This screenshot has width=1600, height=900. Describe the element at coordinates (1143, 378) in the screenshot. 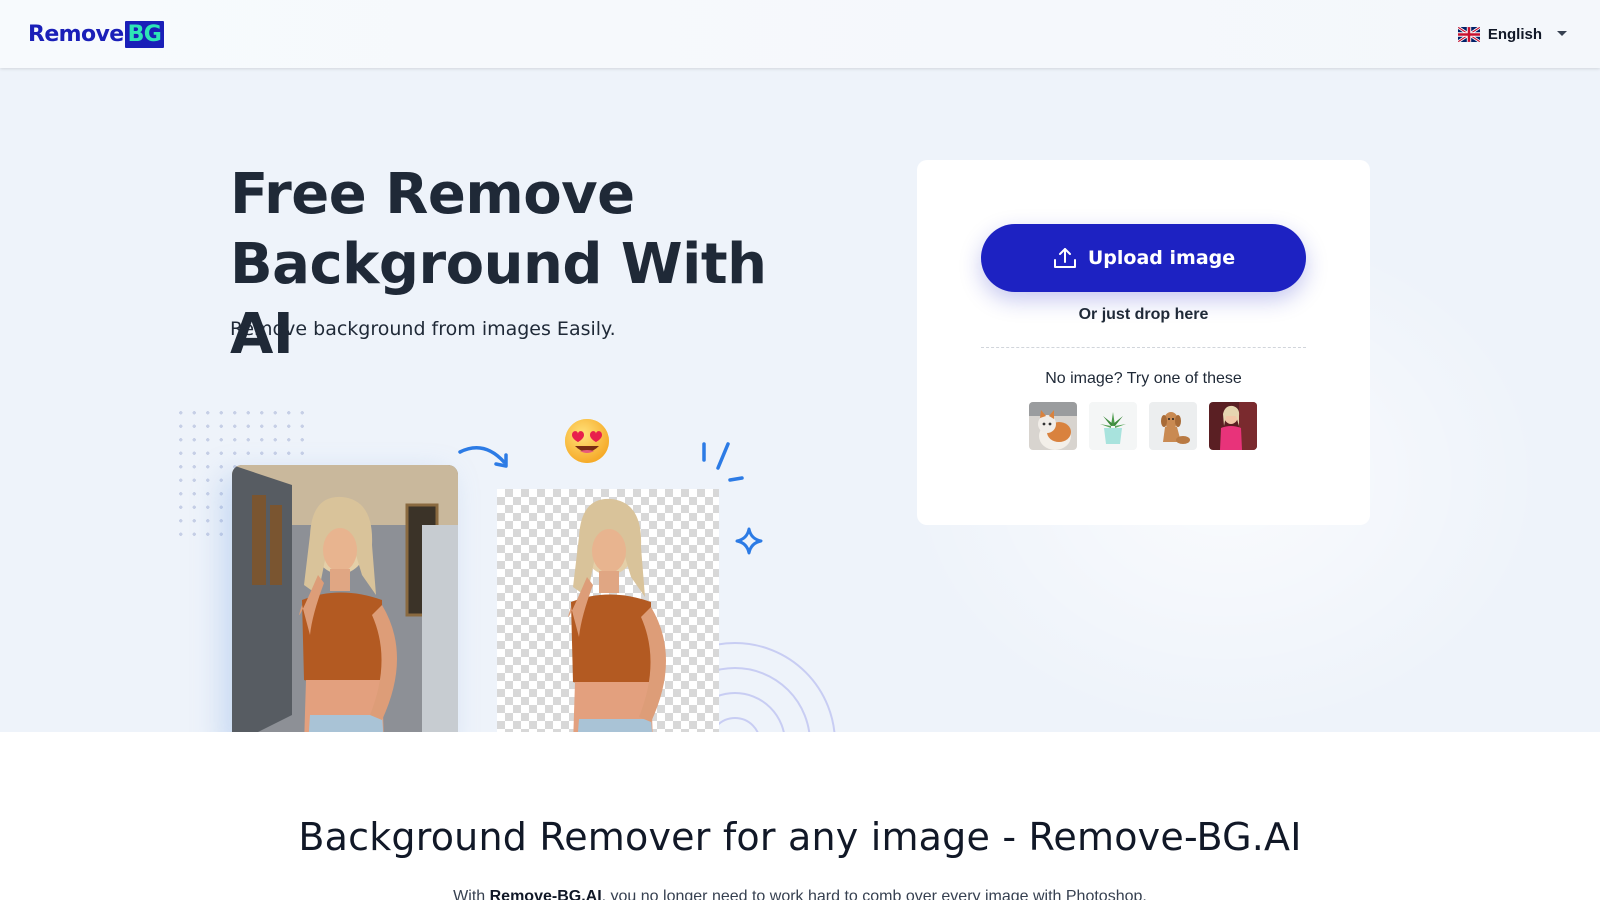

I see `sample-hint: No image? Try one of these` at that location.